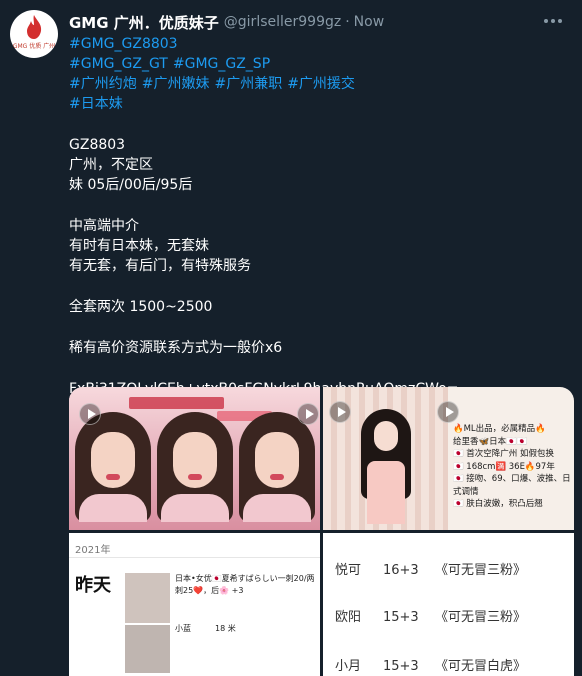 Image resolution: width=582 pixels, height=676 pixels. Describe the element at coordinates (245, 584) in the screenshot. I see `post-caption: 日本•女优🇯🇵夏希すばらしい一刺20/两刺25❤️，后🌸 +3` at that location.